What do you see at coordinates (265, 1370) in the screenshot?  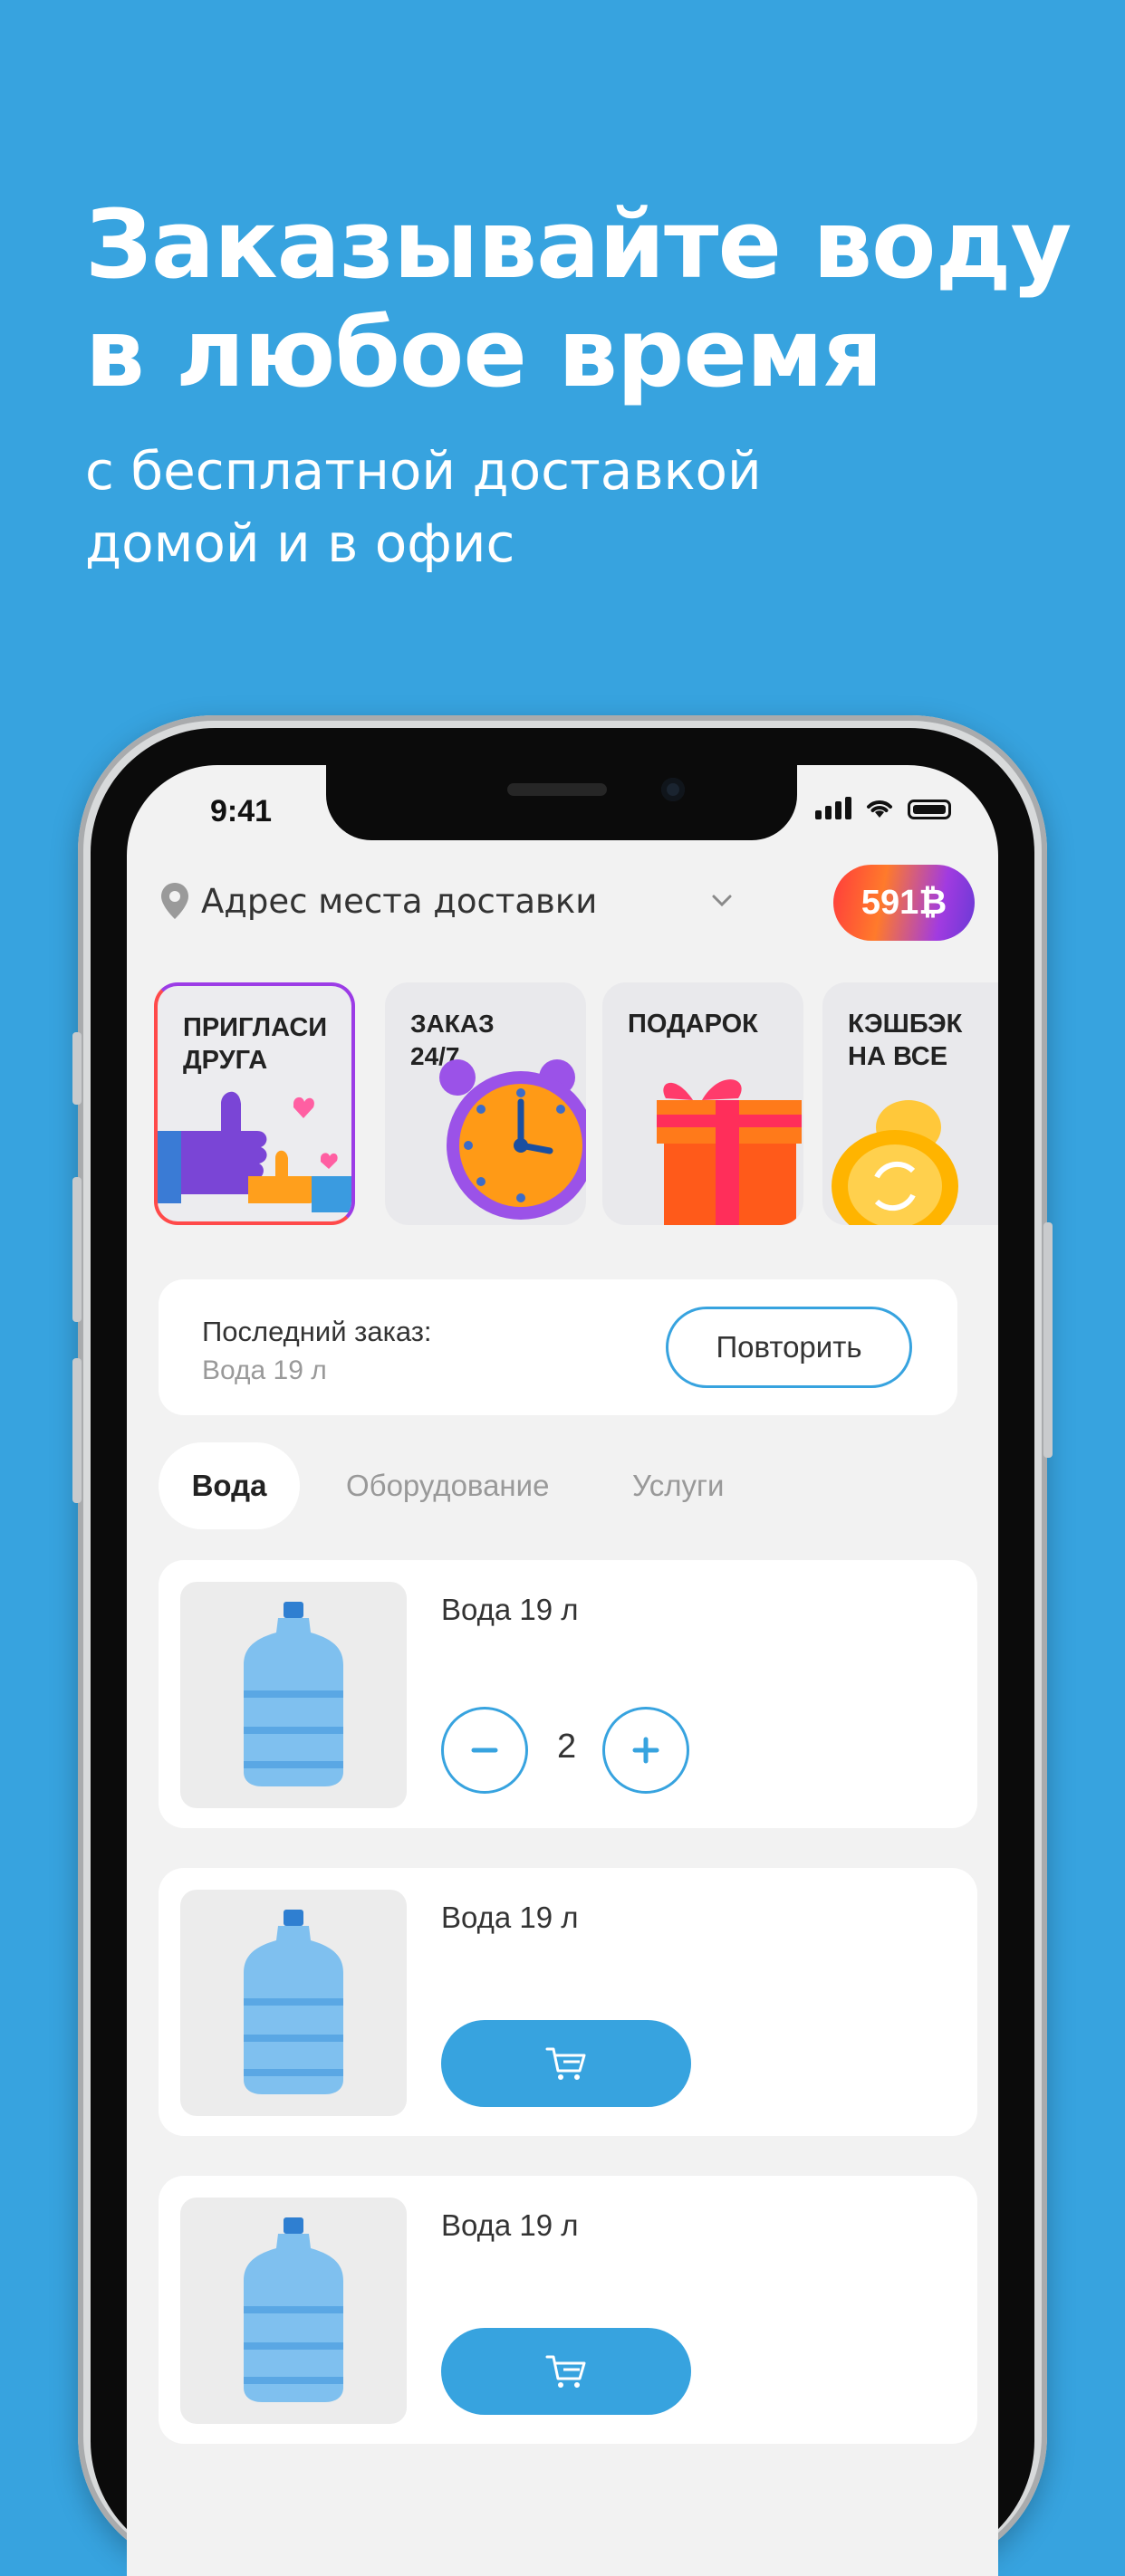 I see `last-order-item: Вода 19 л` at bounding box center [265, 1370].